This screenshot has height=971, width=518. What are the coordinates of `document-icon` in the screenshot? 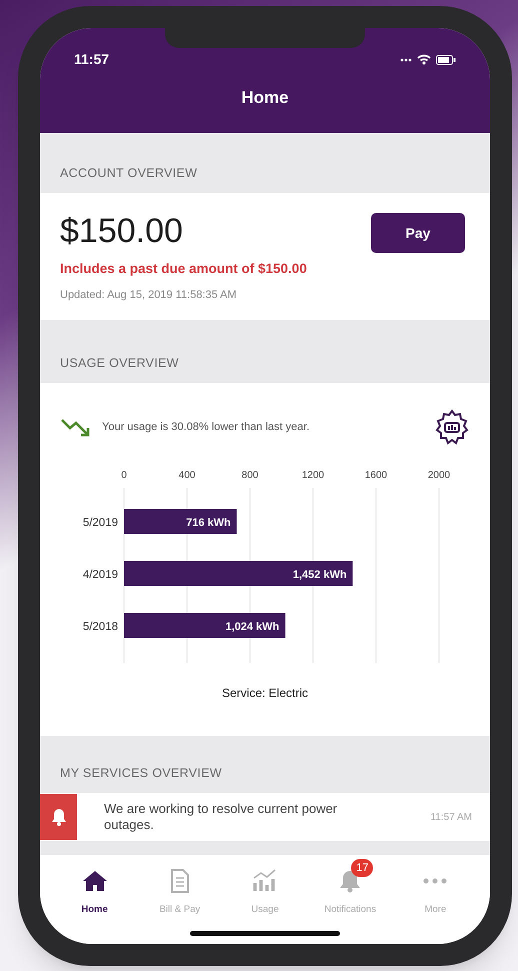 It's located at (179, 881).